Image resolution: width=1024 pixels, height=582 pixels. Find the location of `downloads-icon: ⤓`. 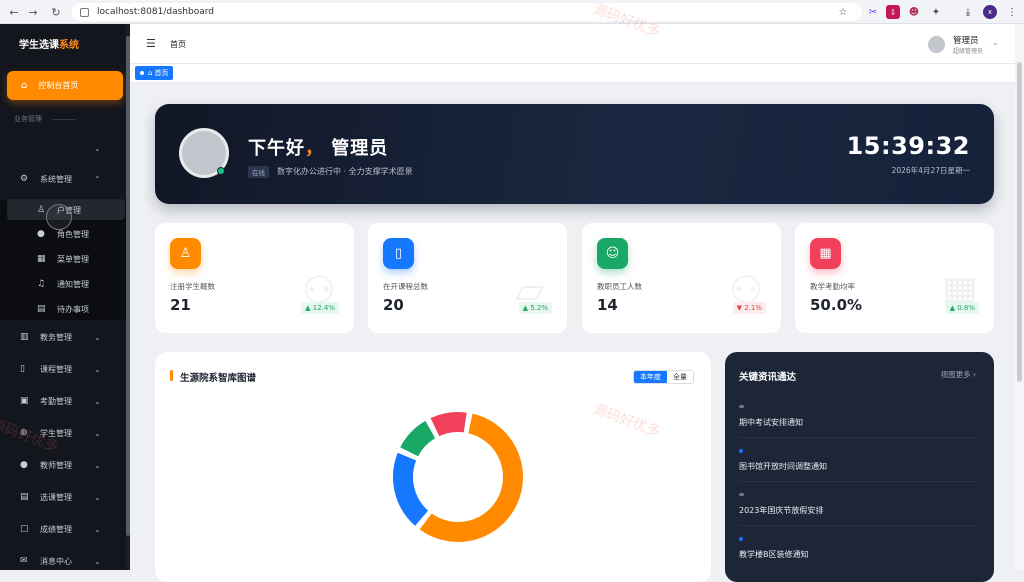

downloads-icon: ⤓ is located at coordinates (968, 12).